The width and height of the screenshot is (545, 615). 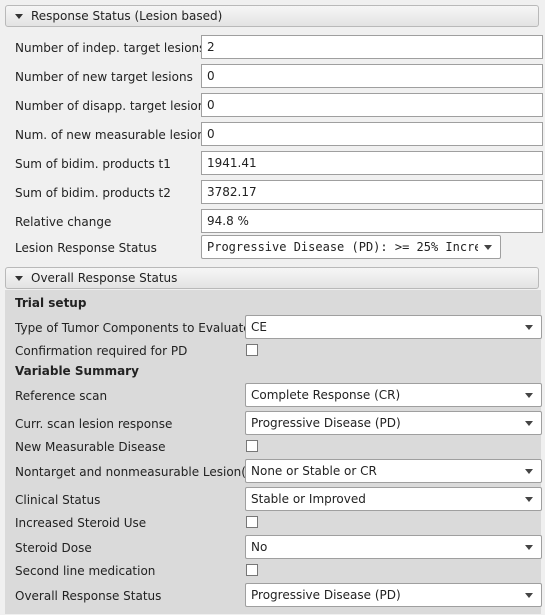 What do you see at coordinates (104, 278) in the screenshot?
I see `section-title: Overall Response Status` at bounding box center [104, 278].